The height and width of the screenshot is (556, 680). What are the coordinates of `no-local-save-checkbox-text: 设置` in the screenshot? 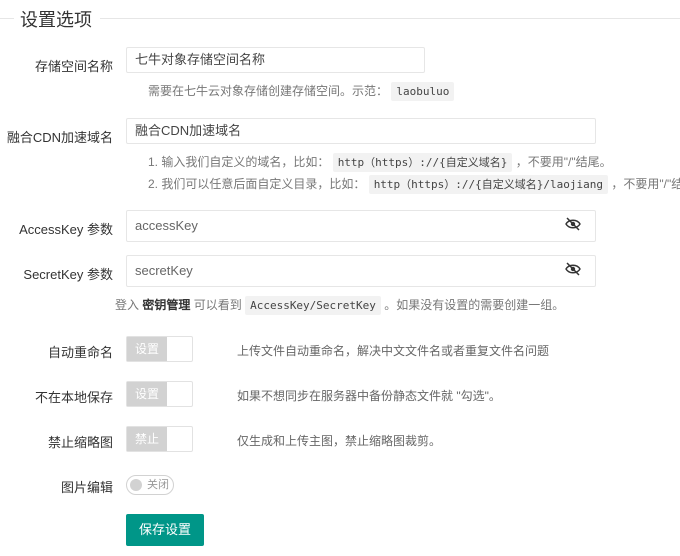 It's located at (147, 394).